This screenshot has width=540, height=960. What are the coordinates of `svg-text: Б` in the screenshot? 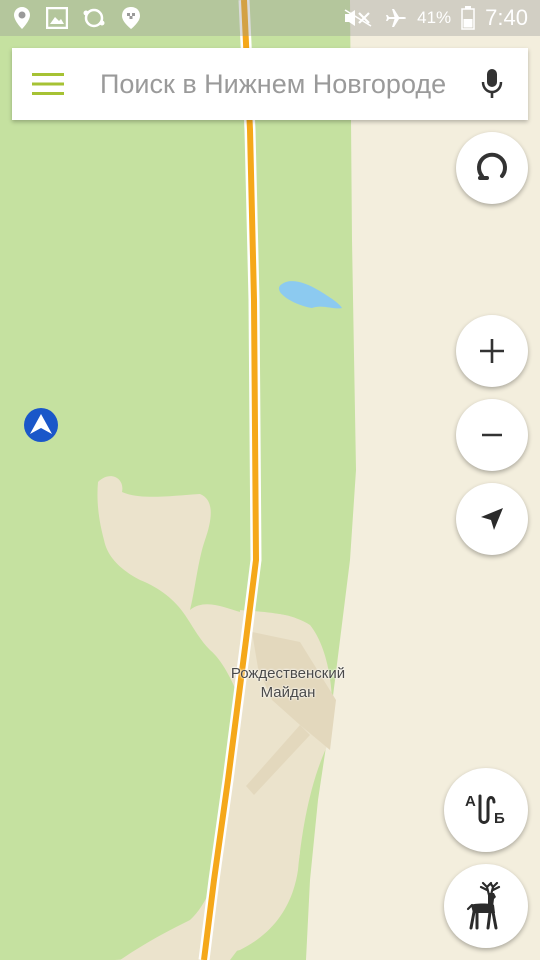 It's located at (499, 818).